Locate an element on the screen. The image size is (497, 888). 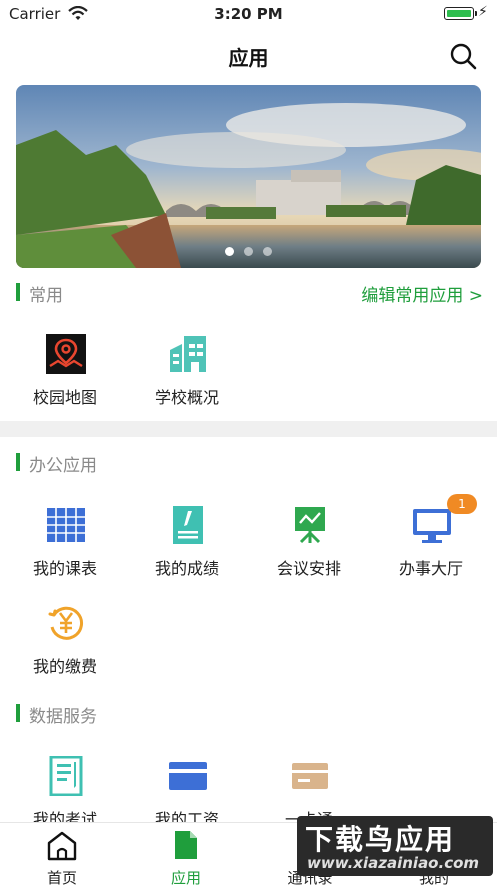
section-title: 数据服务 is located at coordinates (63, 717).